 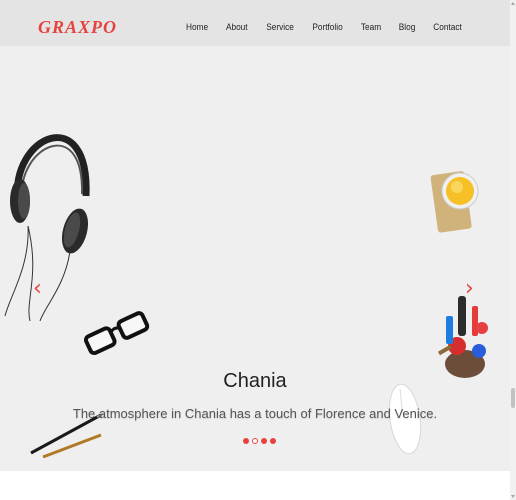 What do you see at coordinates (197, 27) in the screenshot?
I see `nav-home: Home` at bounding box center [197, 27].